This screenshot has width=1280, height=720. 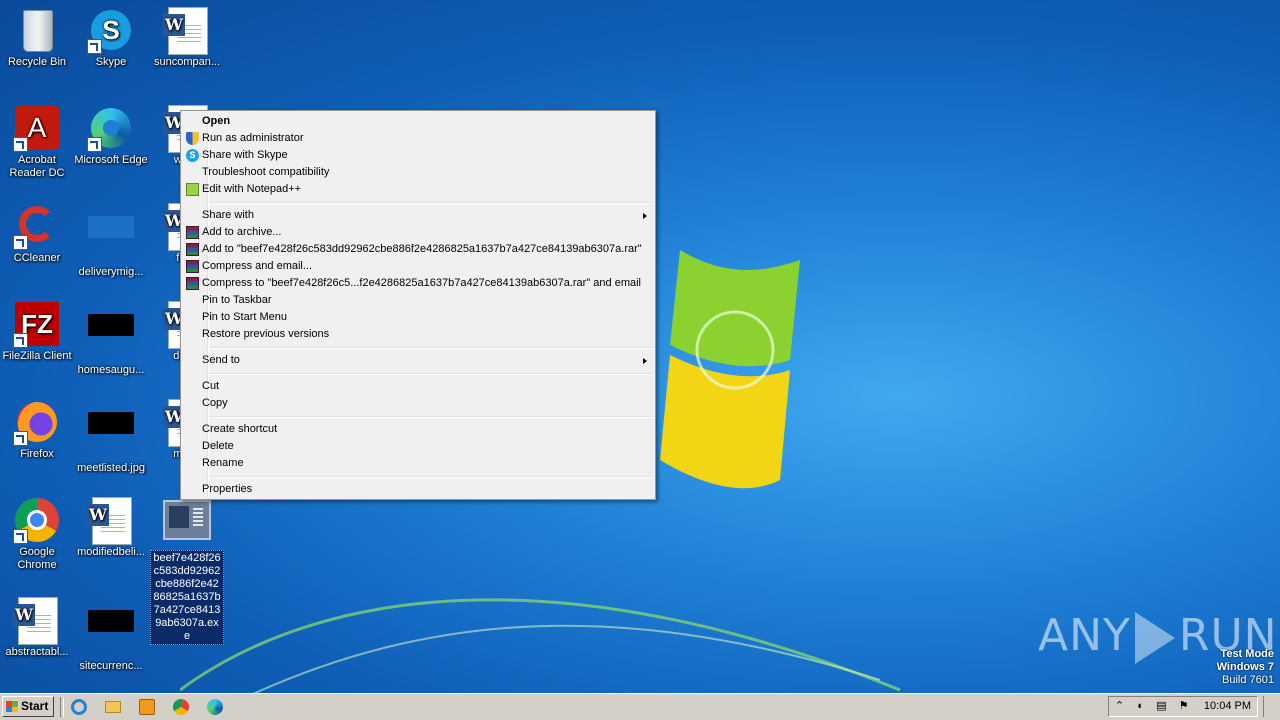 What do you see at coordinates (1161, 706) in the screenshot?
I see `network-icon: ▤` at bounding box center [1161, 706].